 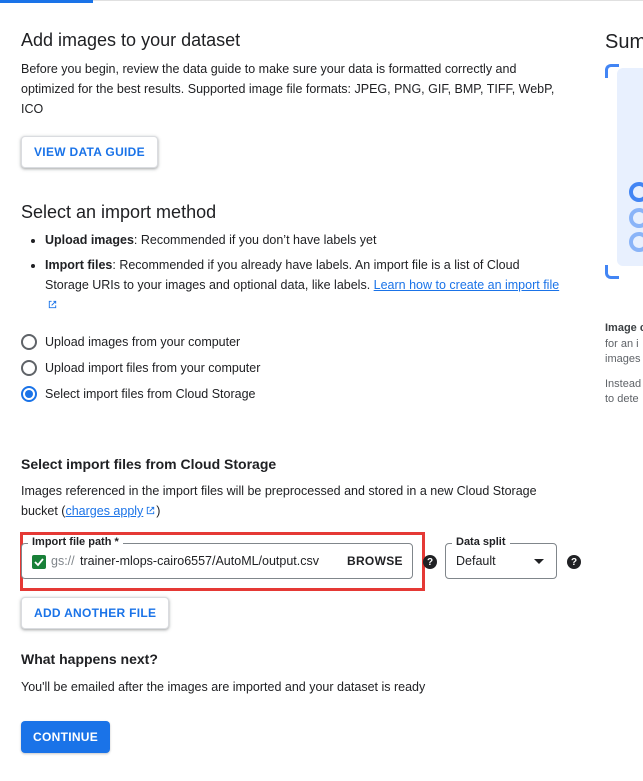 What do you see at coordinates (104, 511) in the screenshot?
I see `link-text: charges apply` at bounding box center [104, 511].